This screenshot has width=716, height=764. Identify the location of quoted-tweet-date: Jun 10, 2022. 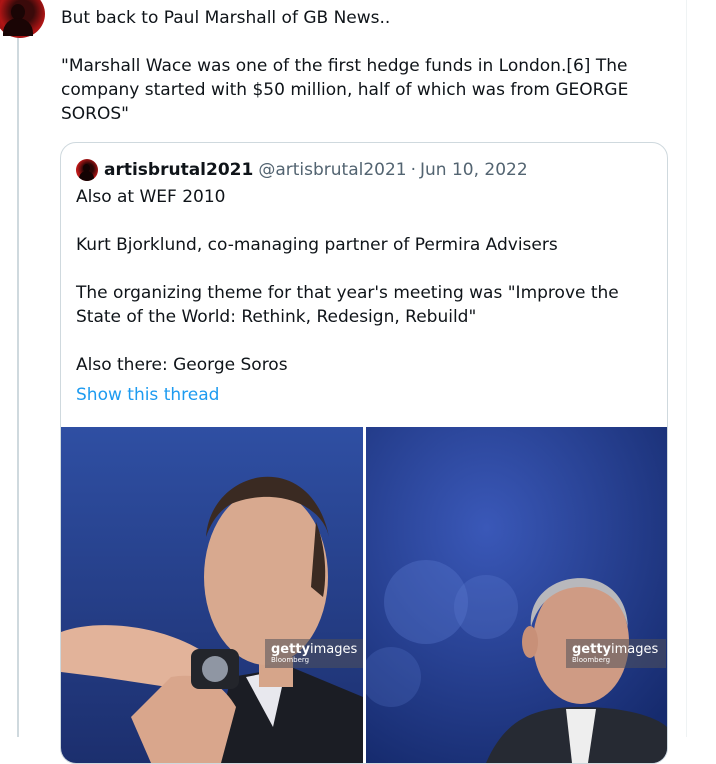
(474, 170).